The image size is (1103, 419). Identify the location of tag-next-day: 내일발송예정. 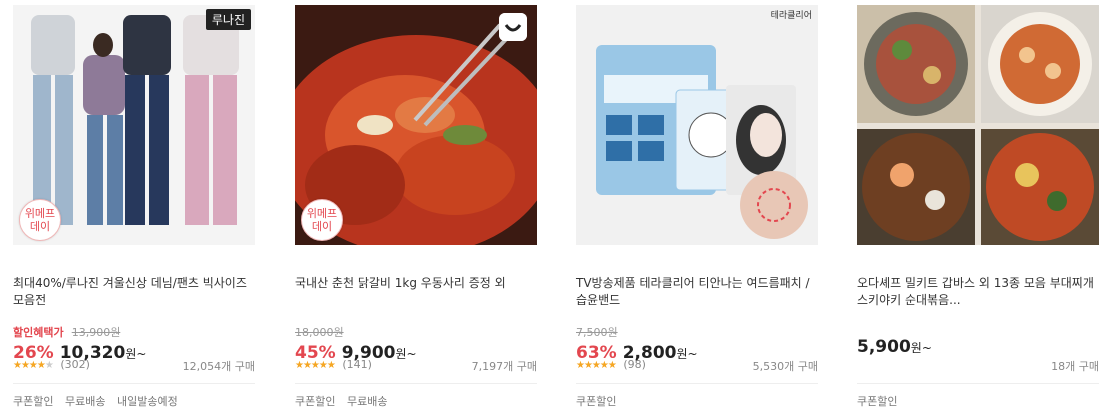
(147, 401).